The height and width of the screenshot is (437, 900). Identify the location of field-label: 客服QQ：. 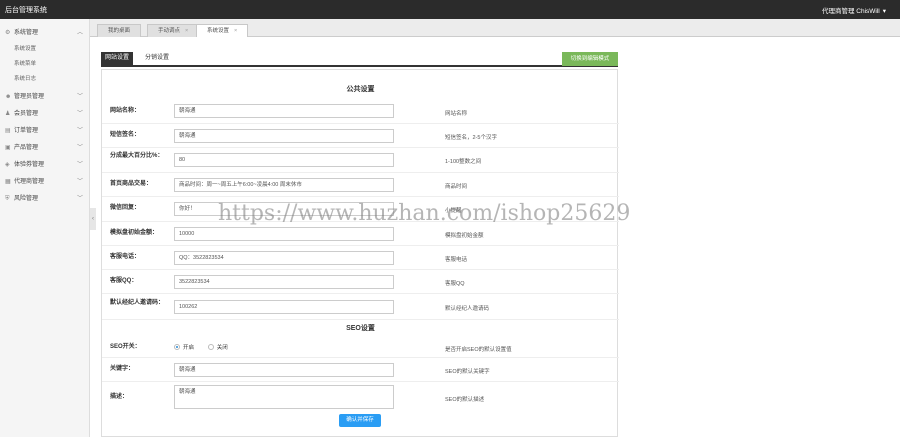
(124, 281).